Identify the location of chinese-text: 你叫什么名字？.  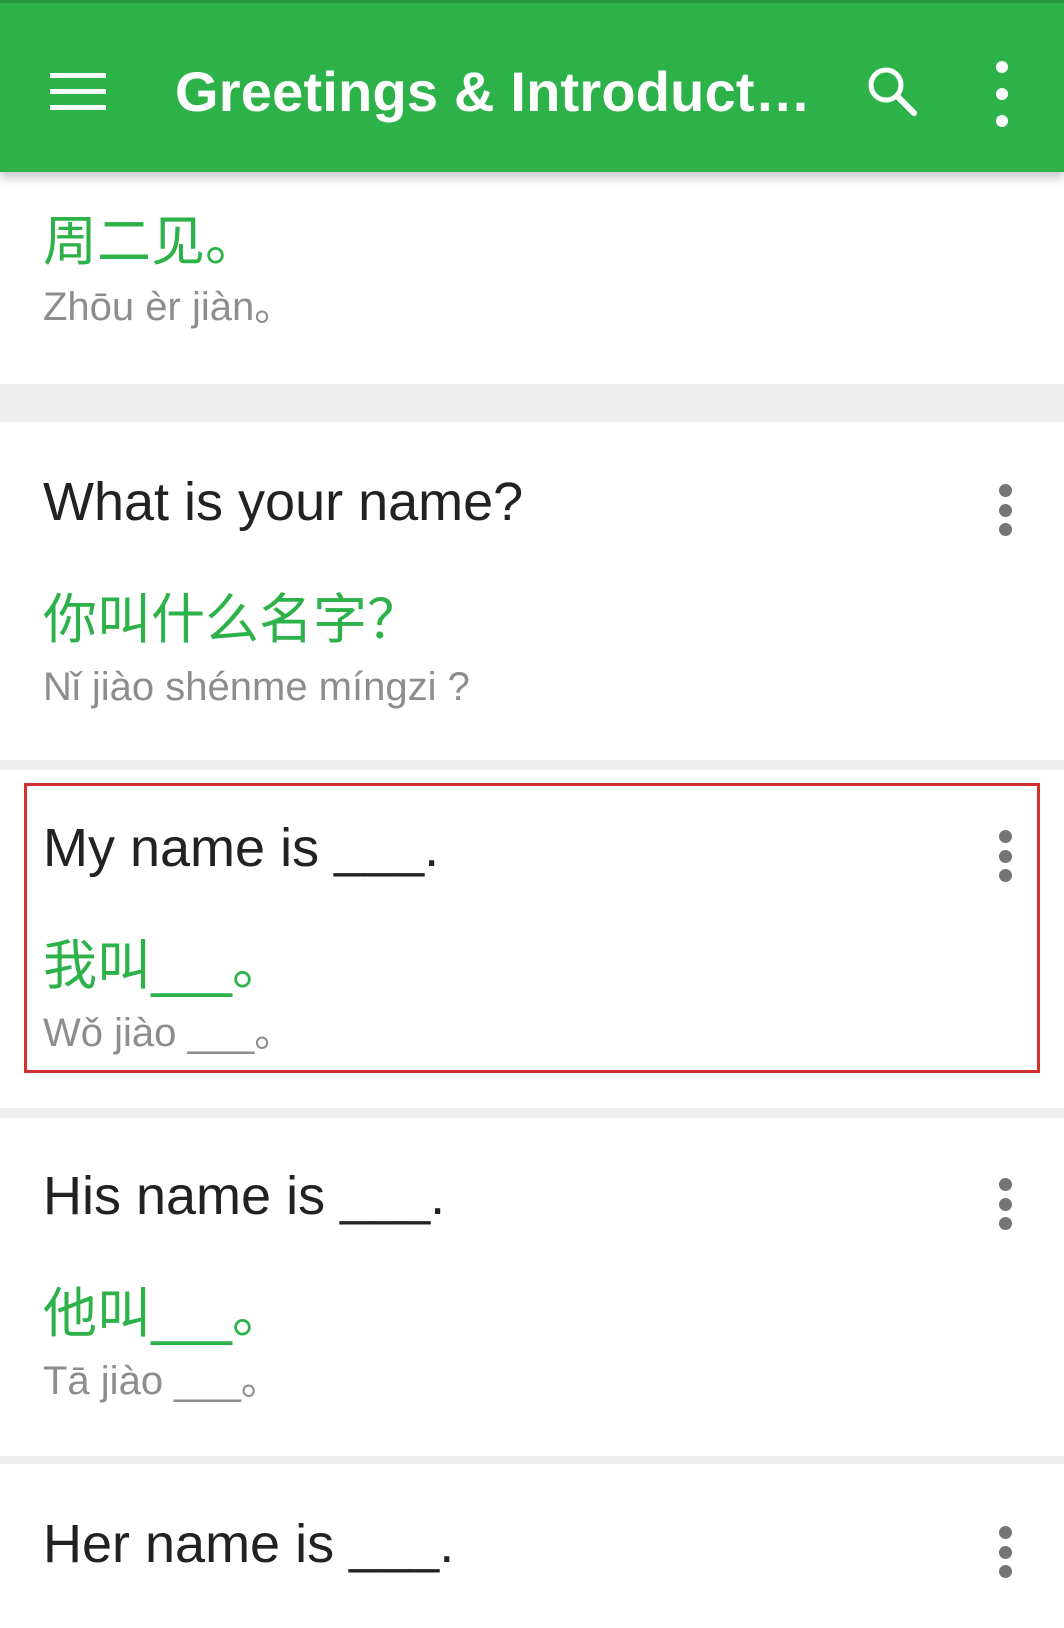
(232, 619).